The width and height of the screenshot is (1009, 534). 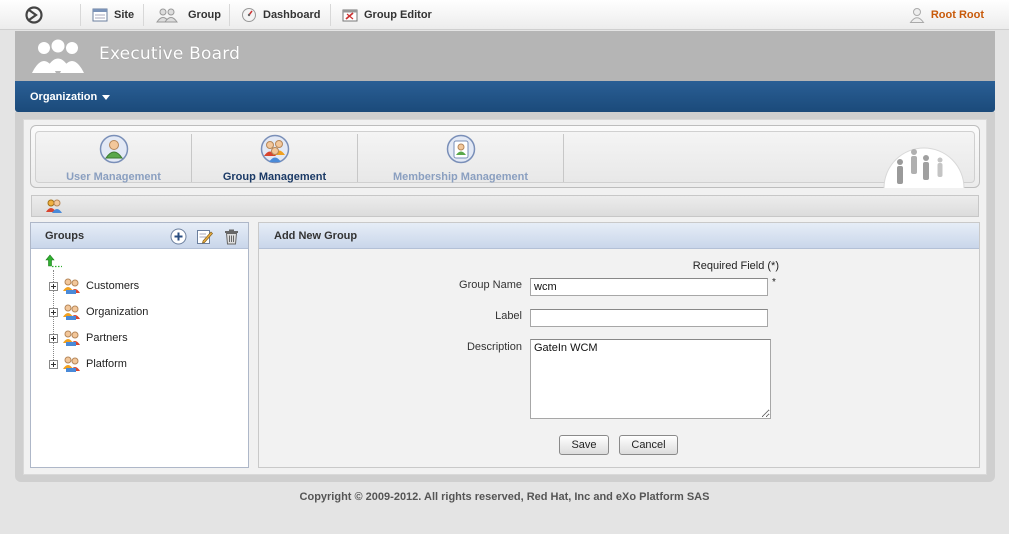 What do you see at coordinates (204, 236) in the screenshot?
I see `edit-group-icon` at bounding box center [204, 236].